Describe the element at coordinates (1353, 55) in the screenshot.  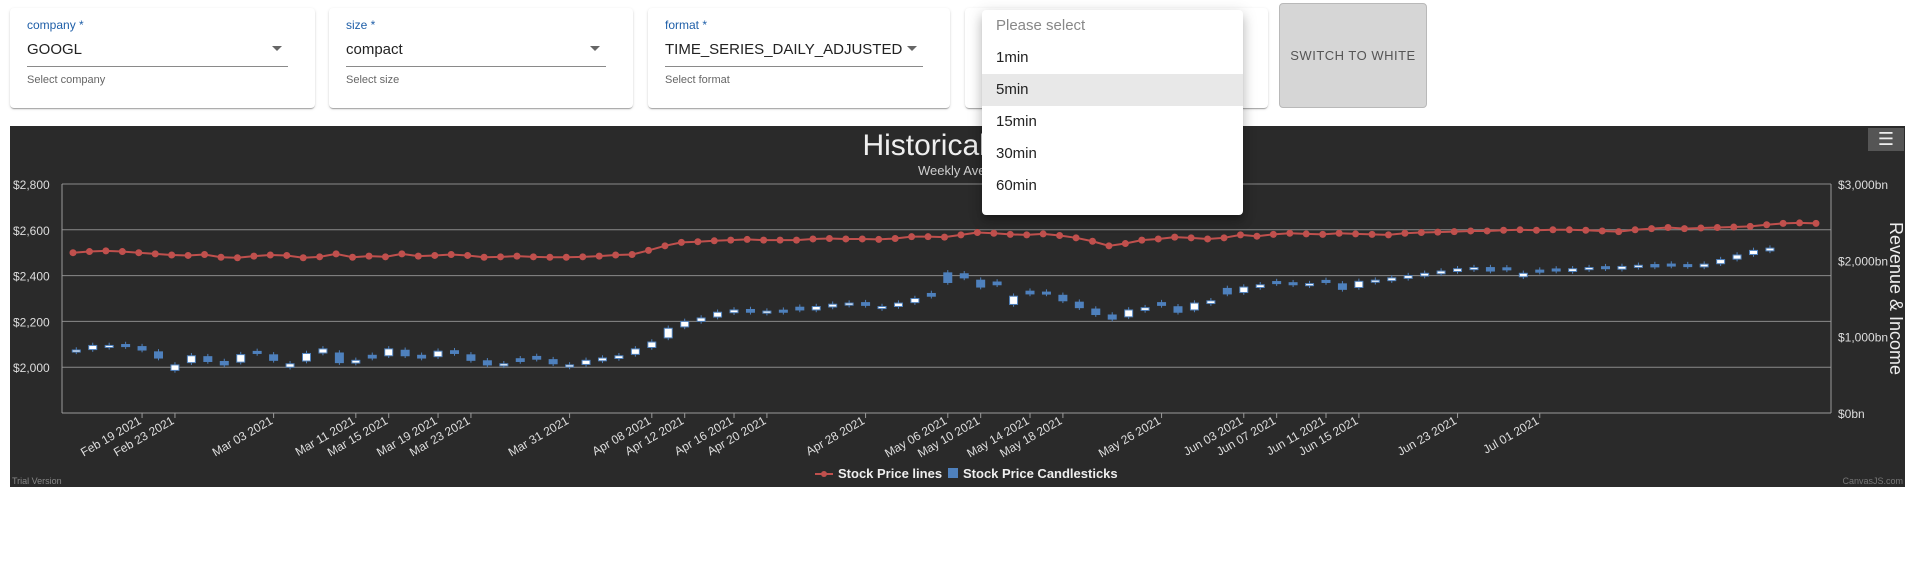
I see `switch-theme-button: SWITCH TO WHITE` at that location.